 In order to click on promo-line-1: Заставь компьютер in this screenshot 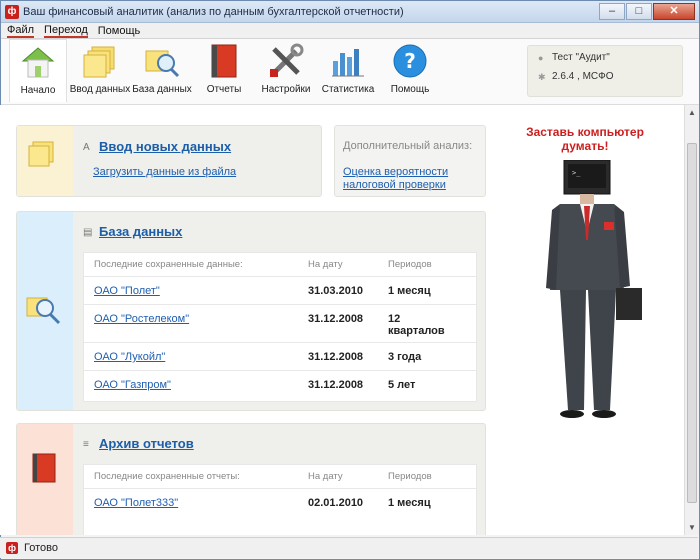, I will do `click(585, 132)`.